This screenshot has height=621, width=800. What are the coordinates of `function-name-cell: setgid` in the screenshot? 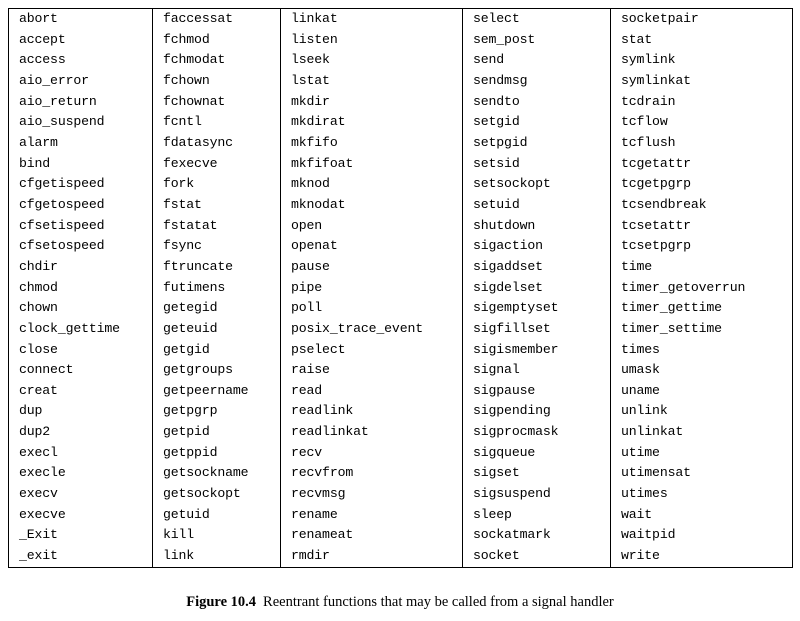 It's located at (536, 122).